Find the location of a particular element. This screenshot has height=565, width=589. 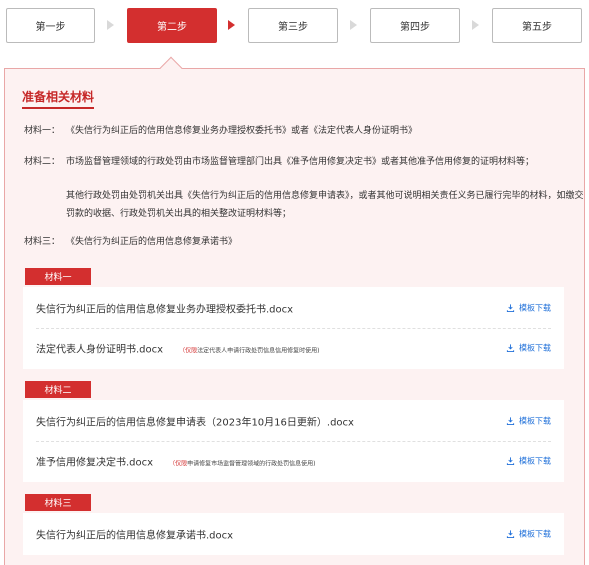

file-row: 失信行为纠正后的信用信息修复承诺书.docx 模板下载 is located at coordinates (293, 534).